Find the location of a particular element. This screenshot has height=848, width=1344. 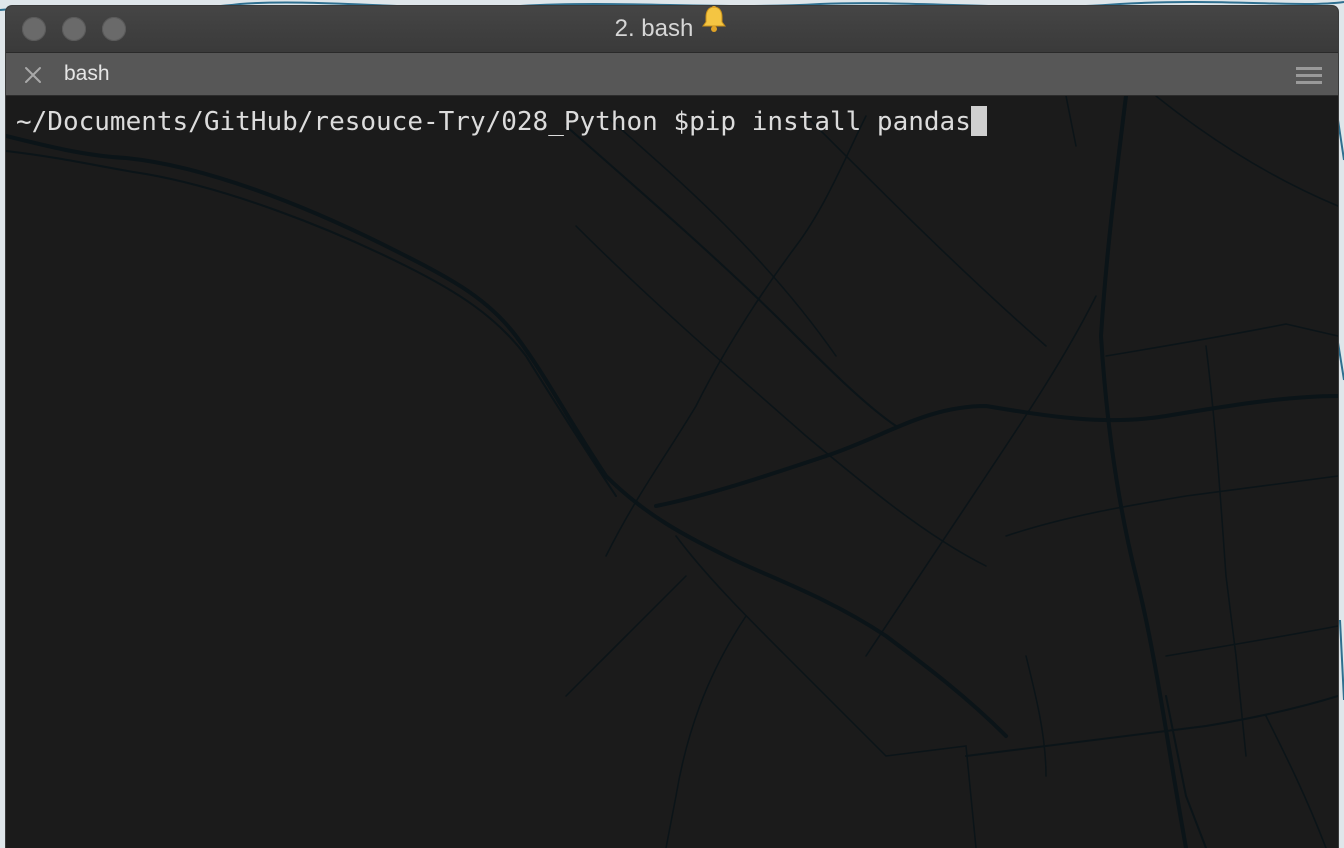

window-title: 2. bash is located at coordinates (672, 29).